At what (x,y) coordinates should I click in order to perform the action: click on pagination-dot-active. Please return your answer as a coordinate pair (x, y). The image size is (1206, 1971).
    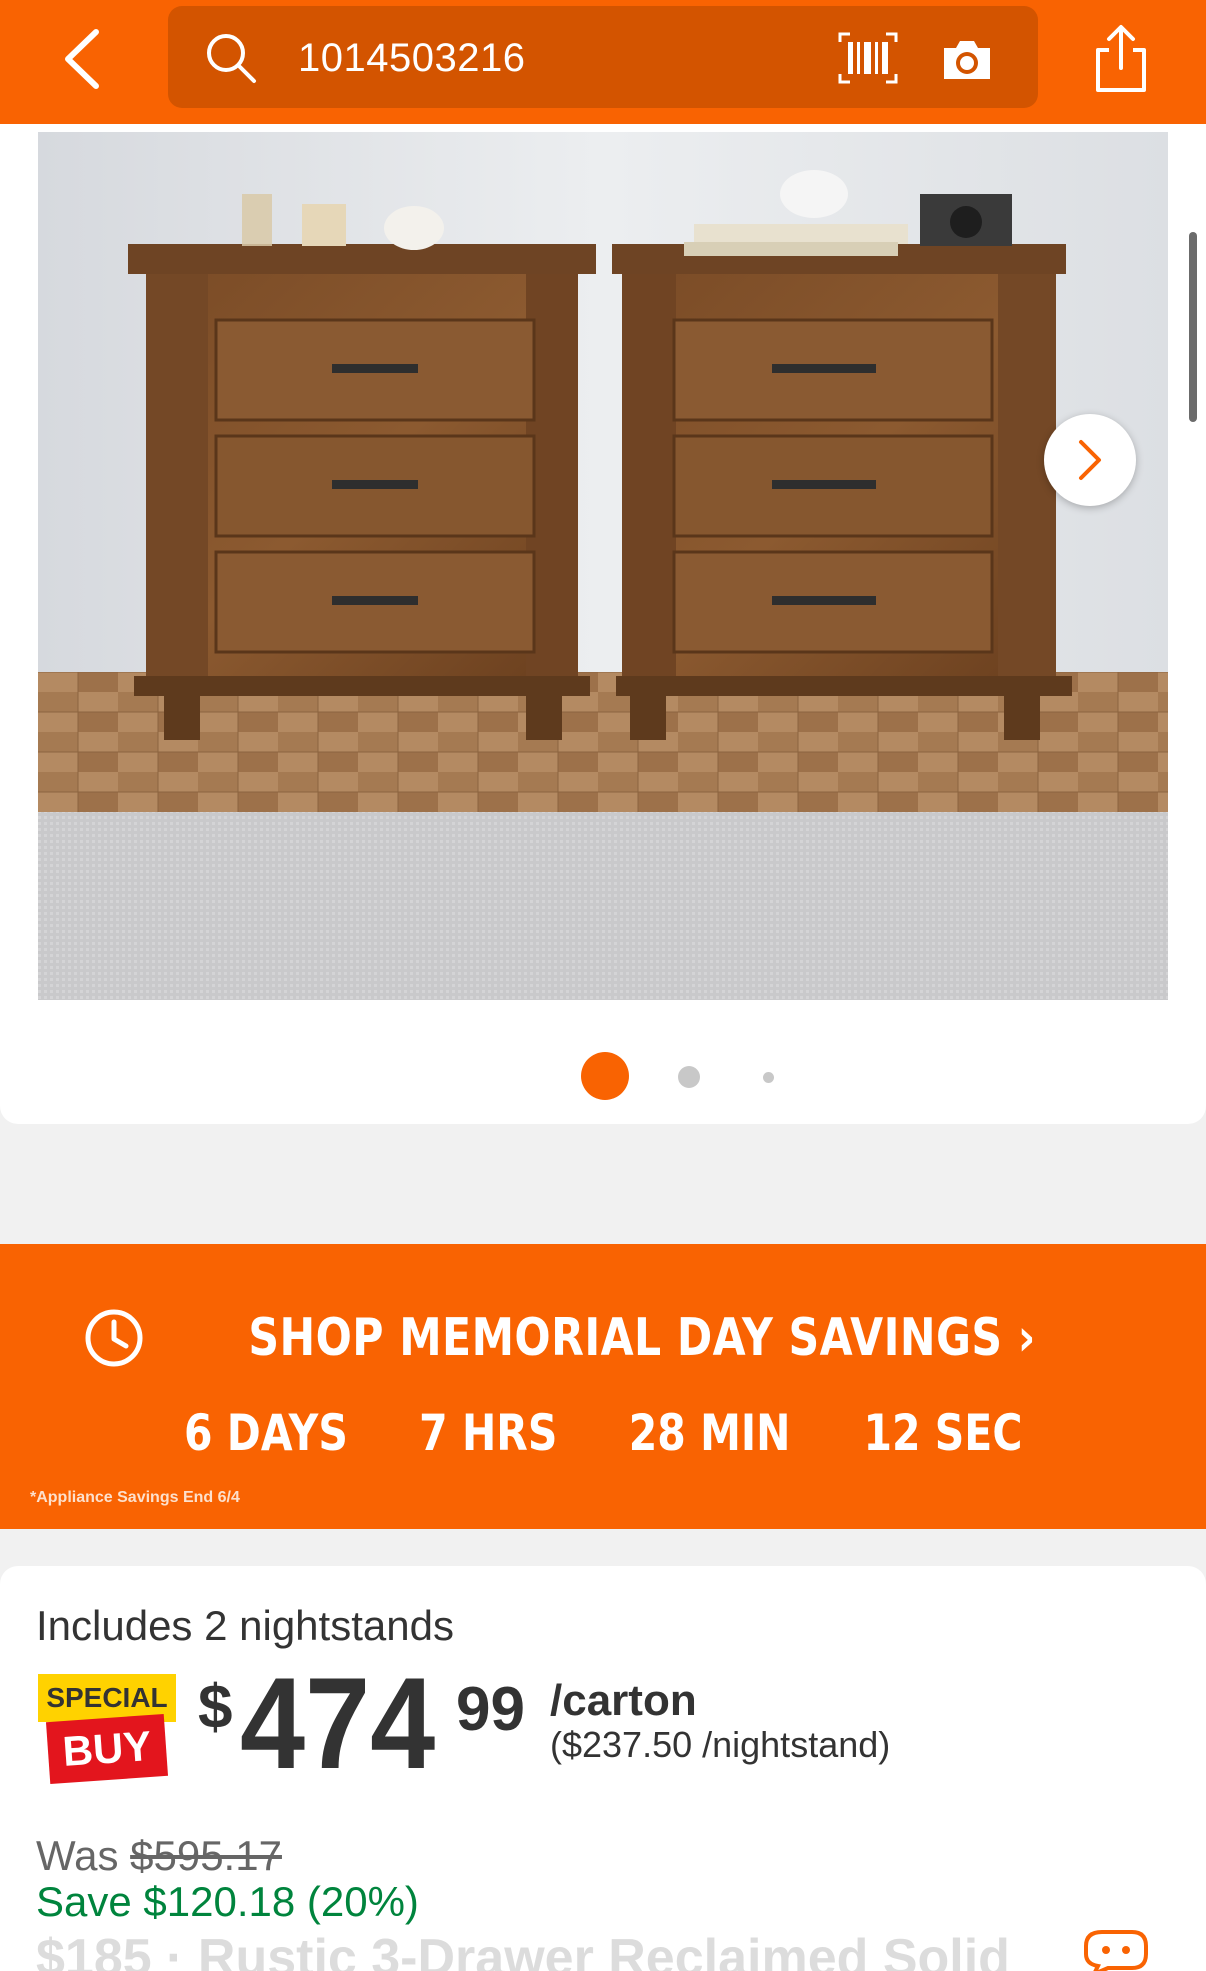
    Looking at the image, I should click on (605, 1076).